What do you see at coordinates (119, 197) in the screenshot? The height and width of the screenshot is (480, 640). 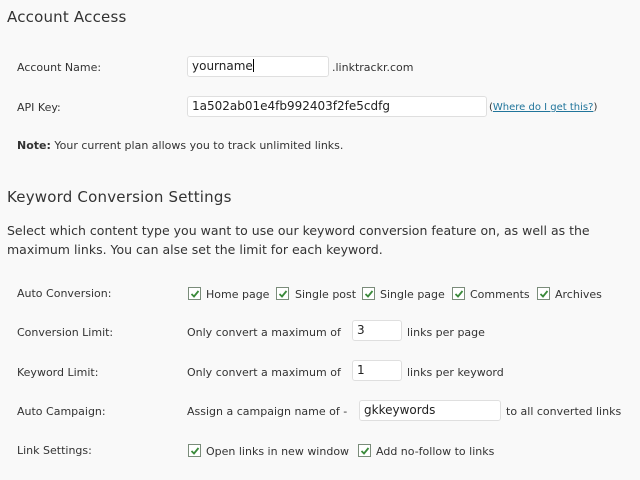 I see `keyword-conversion-heading: Keyword Conversion Settings` at bounding box center [119, 197].